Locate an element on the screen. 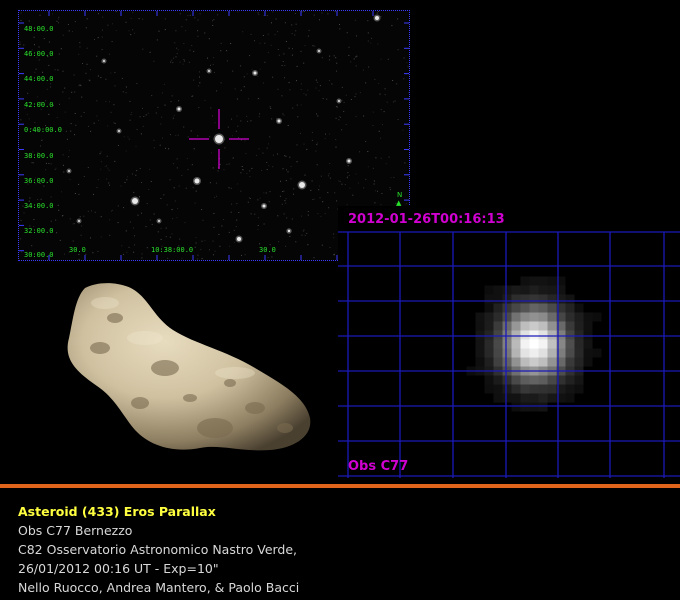 This screenshot has width=680, height=600. observatory-label: Obs C77 is located at coordinates (378, 466).